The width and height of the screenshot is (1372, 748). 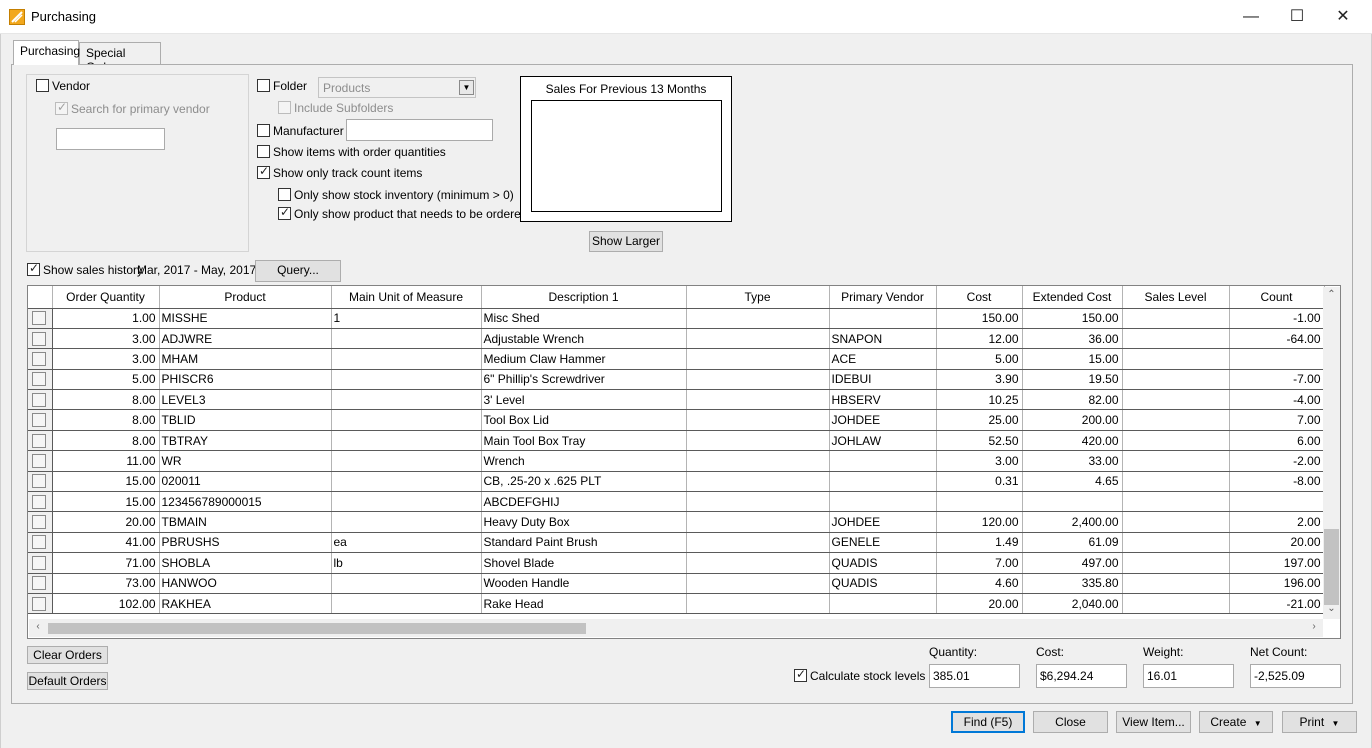 What do you see at coordinates (1277, 522) in the screenshot?
I see `table-cell: 2.00` at bounding box center [1277, 522].